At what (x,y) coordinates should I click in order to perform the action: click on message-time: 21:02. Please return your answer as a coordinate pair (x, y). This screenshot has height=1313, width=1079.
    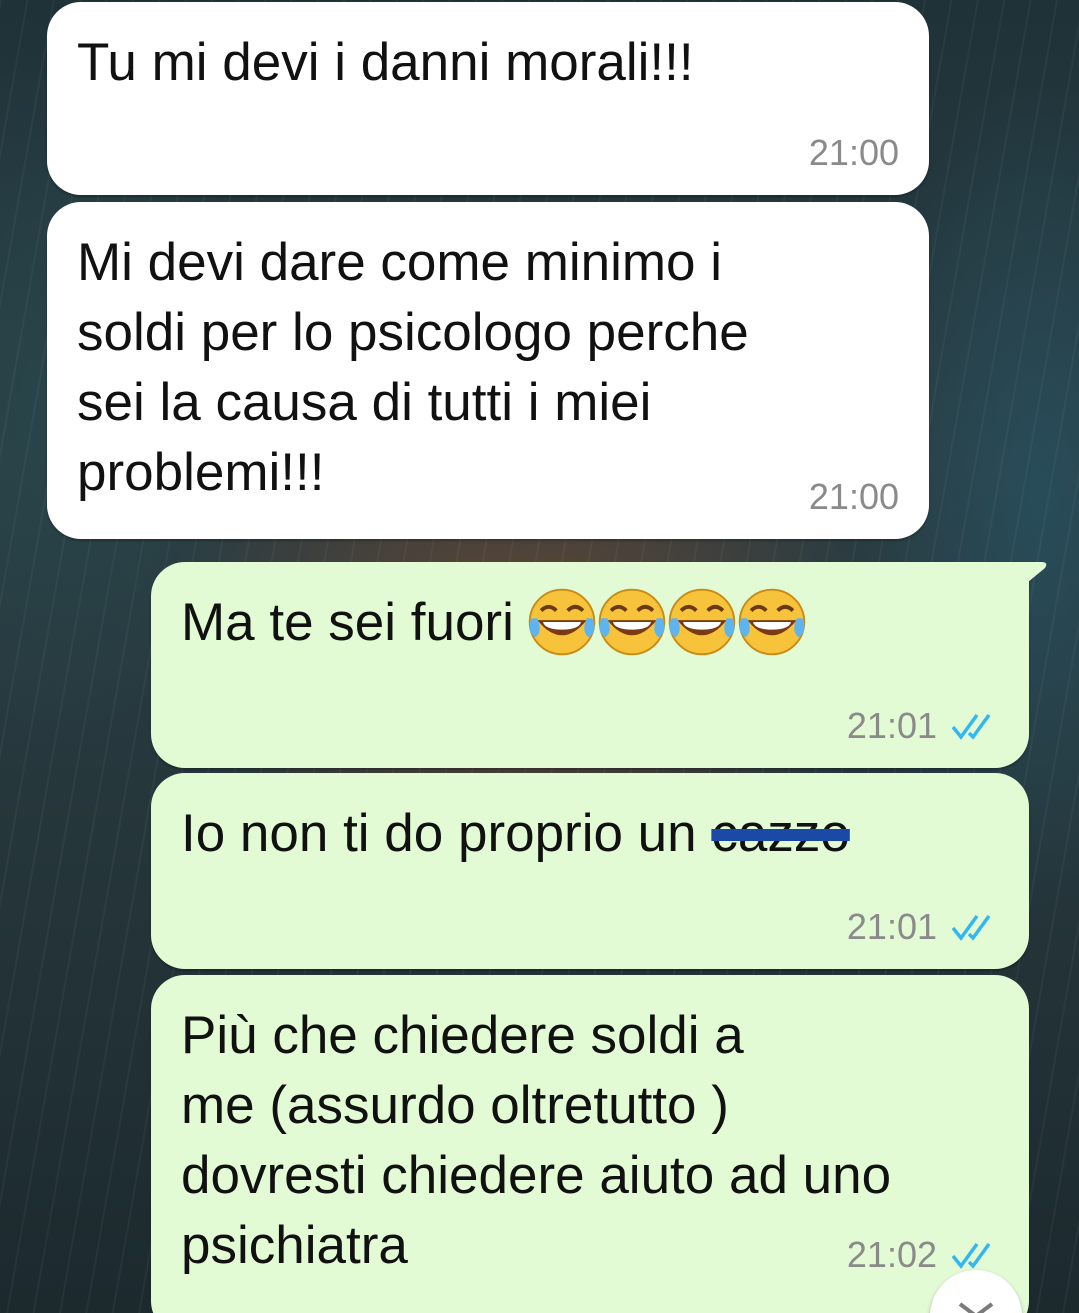
    Looking at the image, I should click on (891, 1254).